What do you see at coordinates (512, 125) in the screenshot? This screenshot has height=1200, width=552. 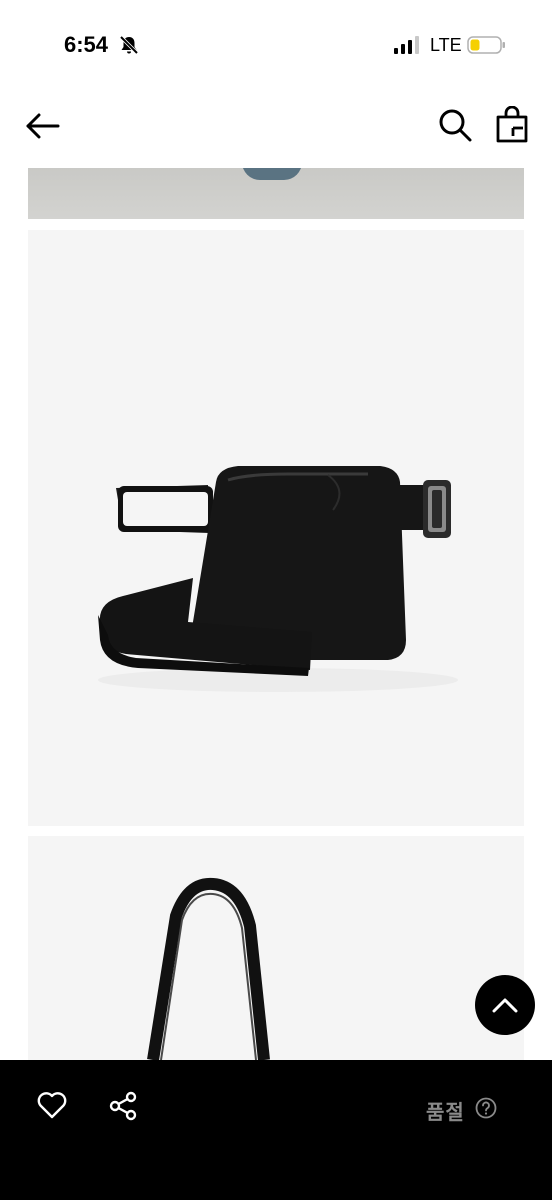 I see `shopping-bag-icon` at bounding box center [512, 125].